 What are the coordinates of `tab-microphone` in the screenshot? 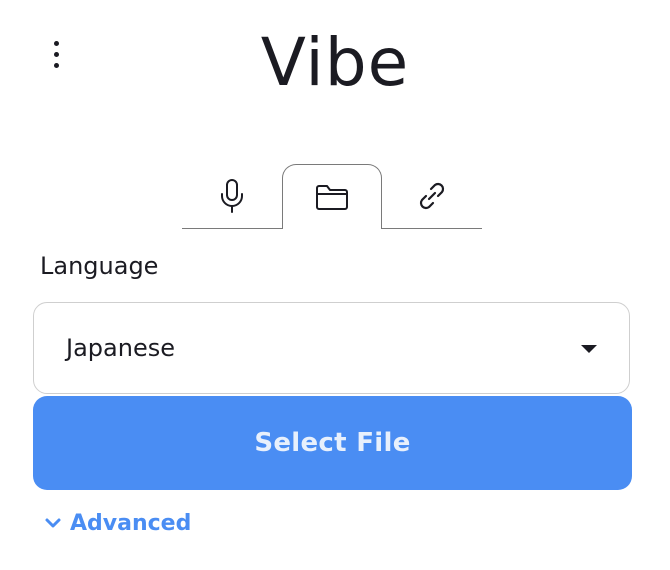 It's located at (232, 196).